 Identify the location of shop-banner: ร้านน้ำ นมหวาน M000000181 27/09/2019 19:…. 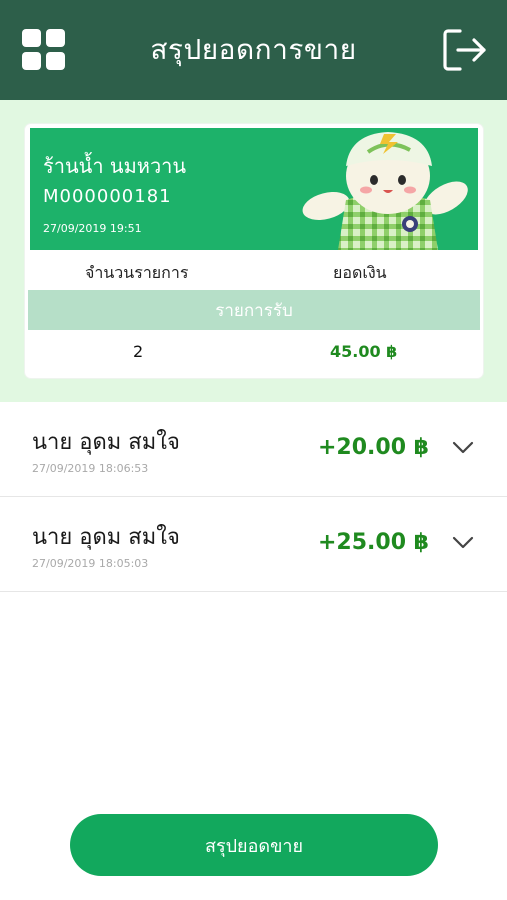
(254, 189).